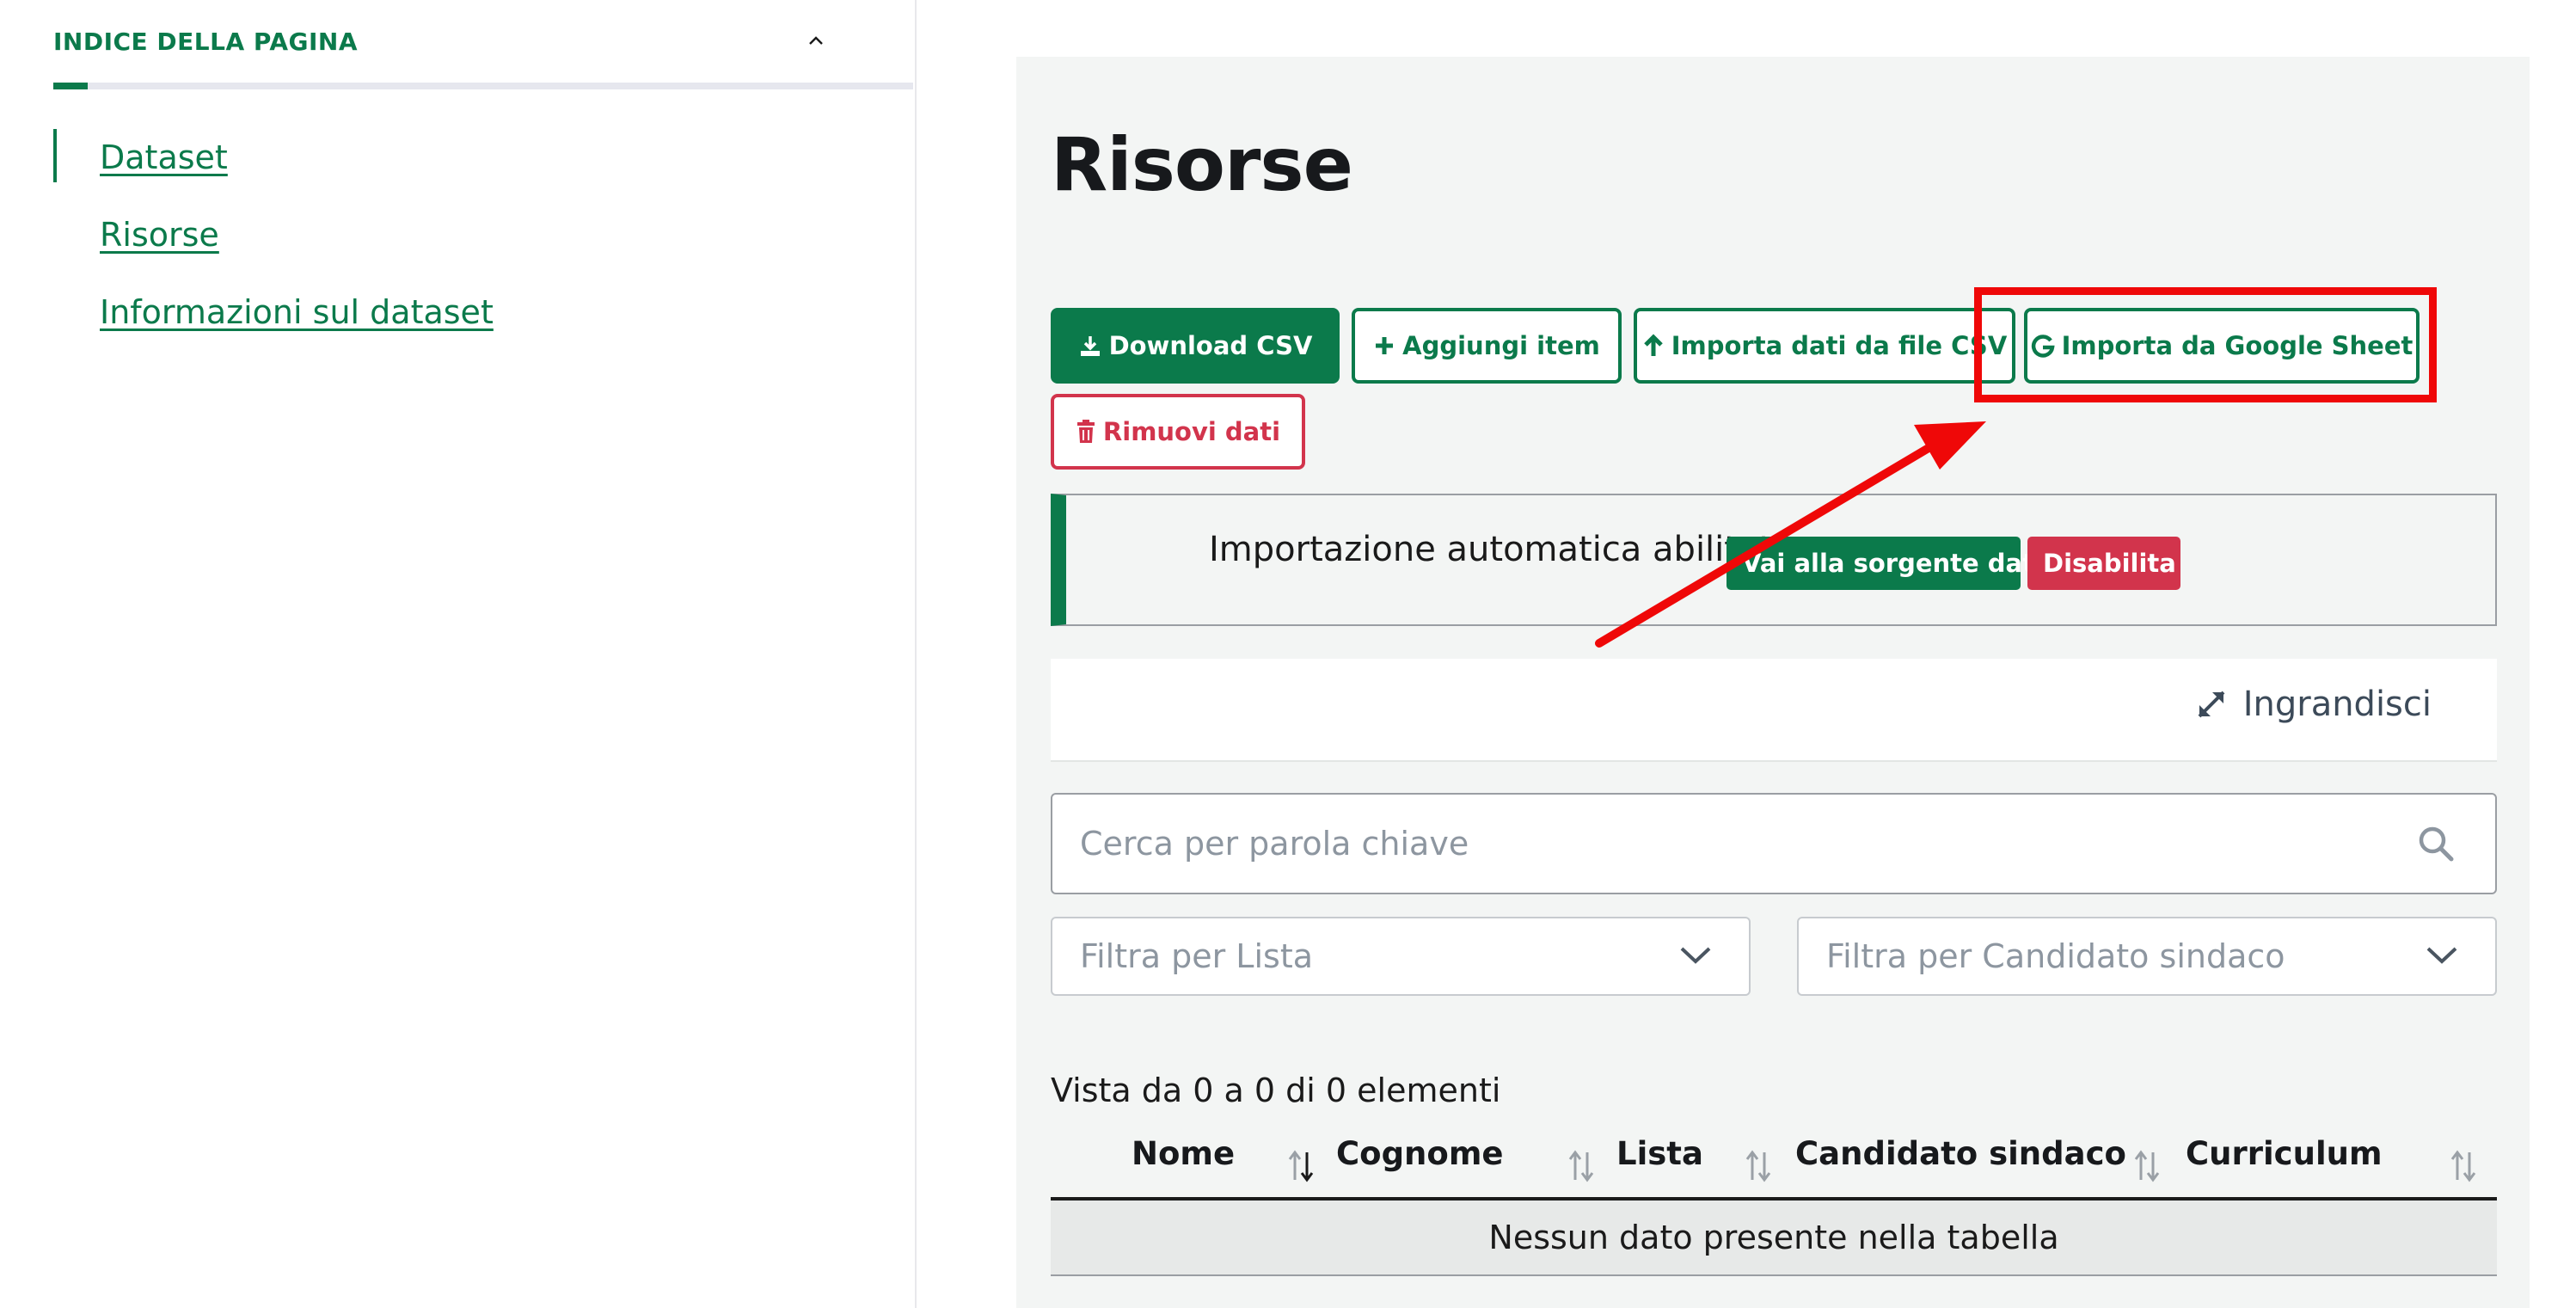 Image resolution: width=2576 pixels, height=1308 pixels. Describe the element at coordinates (1401, 956) in the screenshot. I see `filter-lista-select: Filtra per Lista` at that location.